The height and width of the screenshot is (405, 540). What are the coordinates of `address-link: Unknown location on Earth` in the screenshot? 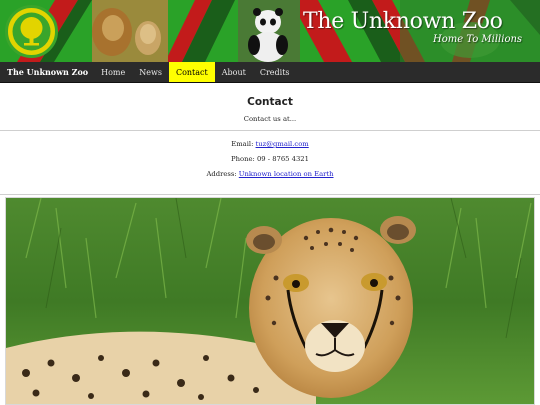 It's located at (286, 174).